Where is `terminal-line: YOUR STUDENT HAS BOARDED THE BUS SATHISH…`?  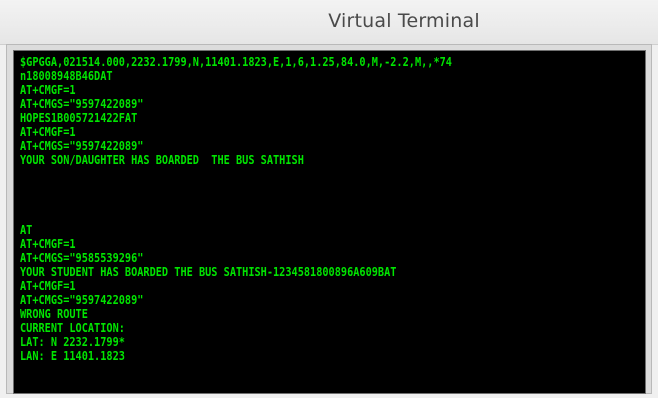
terminal-line: YOUR STUDENT HAS BOARDED THE BUS SATHISH… is located at coordinates (208, 271).